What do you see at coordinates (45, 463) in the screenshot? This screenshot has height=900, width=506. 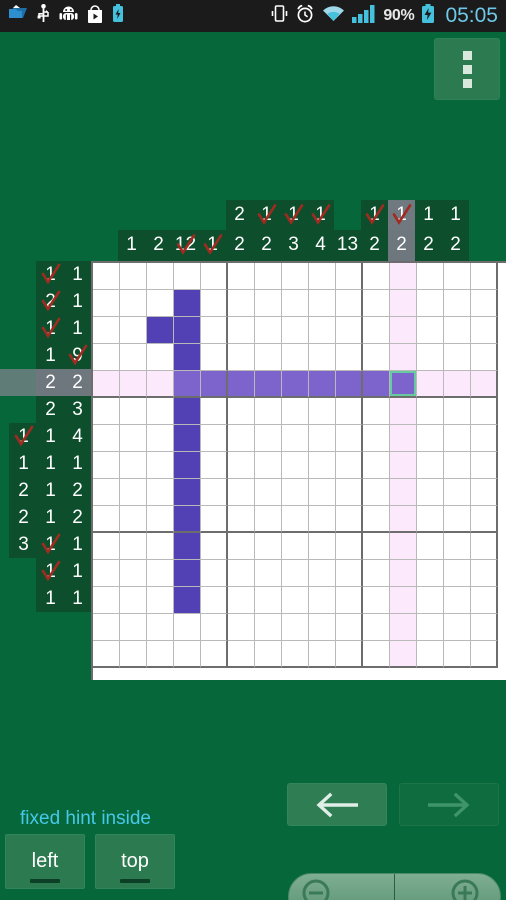 I see `row-hint: 111` at bounding box center [45, 463].